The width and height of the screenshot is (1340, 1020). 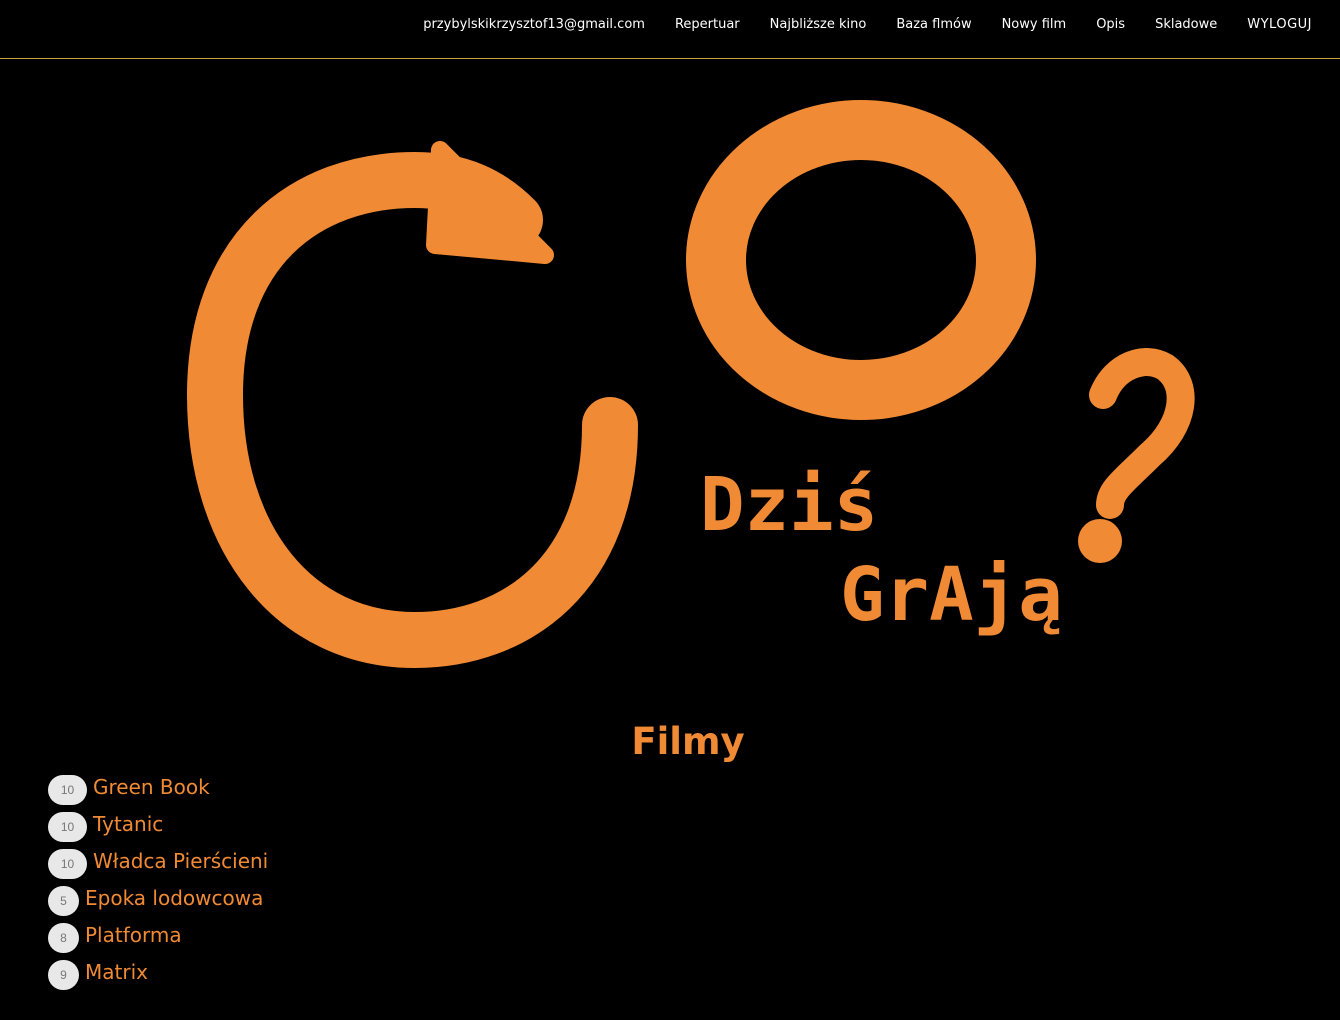 What do you see at coordinates (133, 935) in the screenshot?
I see `film-title-link: Platforma` at bounding box center [133, 935].